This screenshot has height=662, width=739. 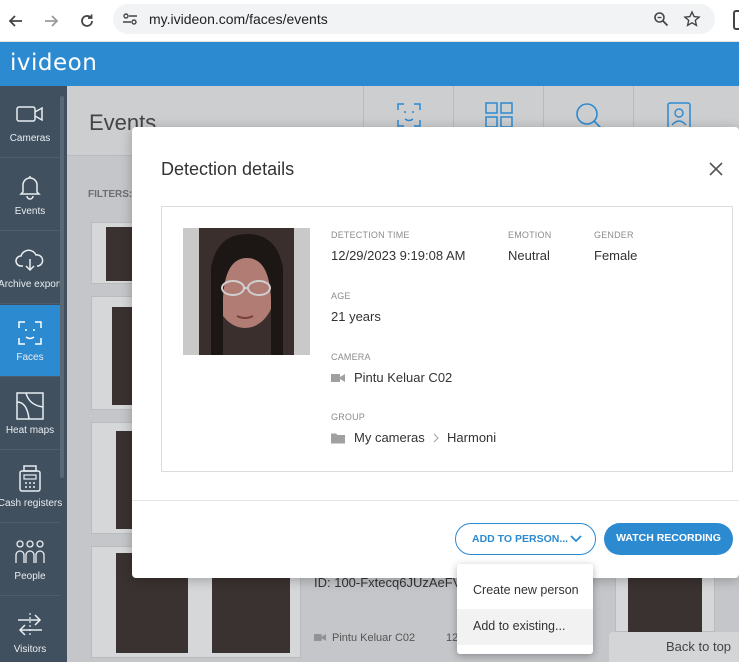 I want to click on grid-icon, so click(x=498, y=115).